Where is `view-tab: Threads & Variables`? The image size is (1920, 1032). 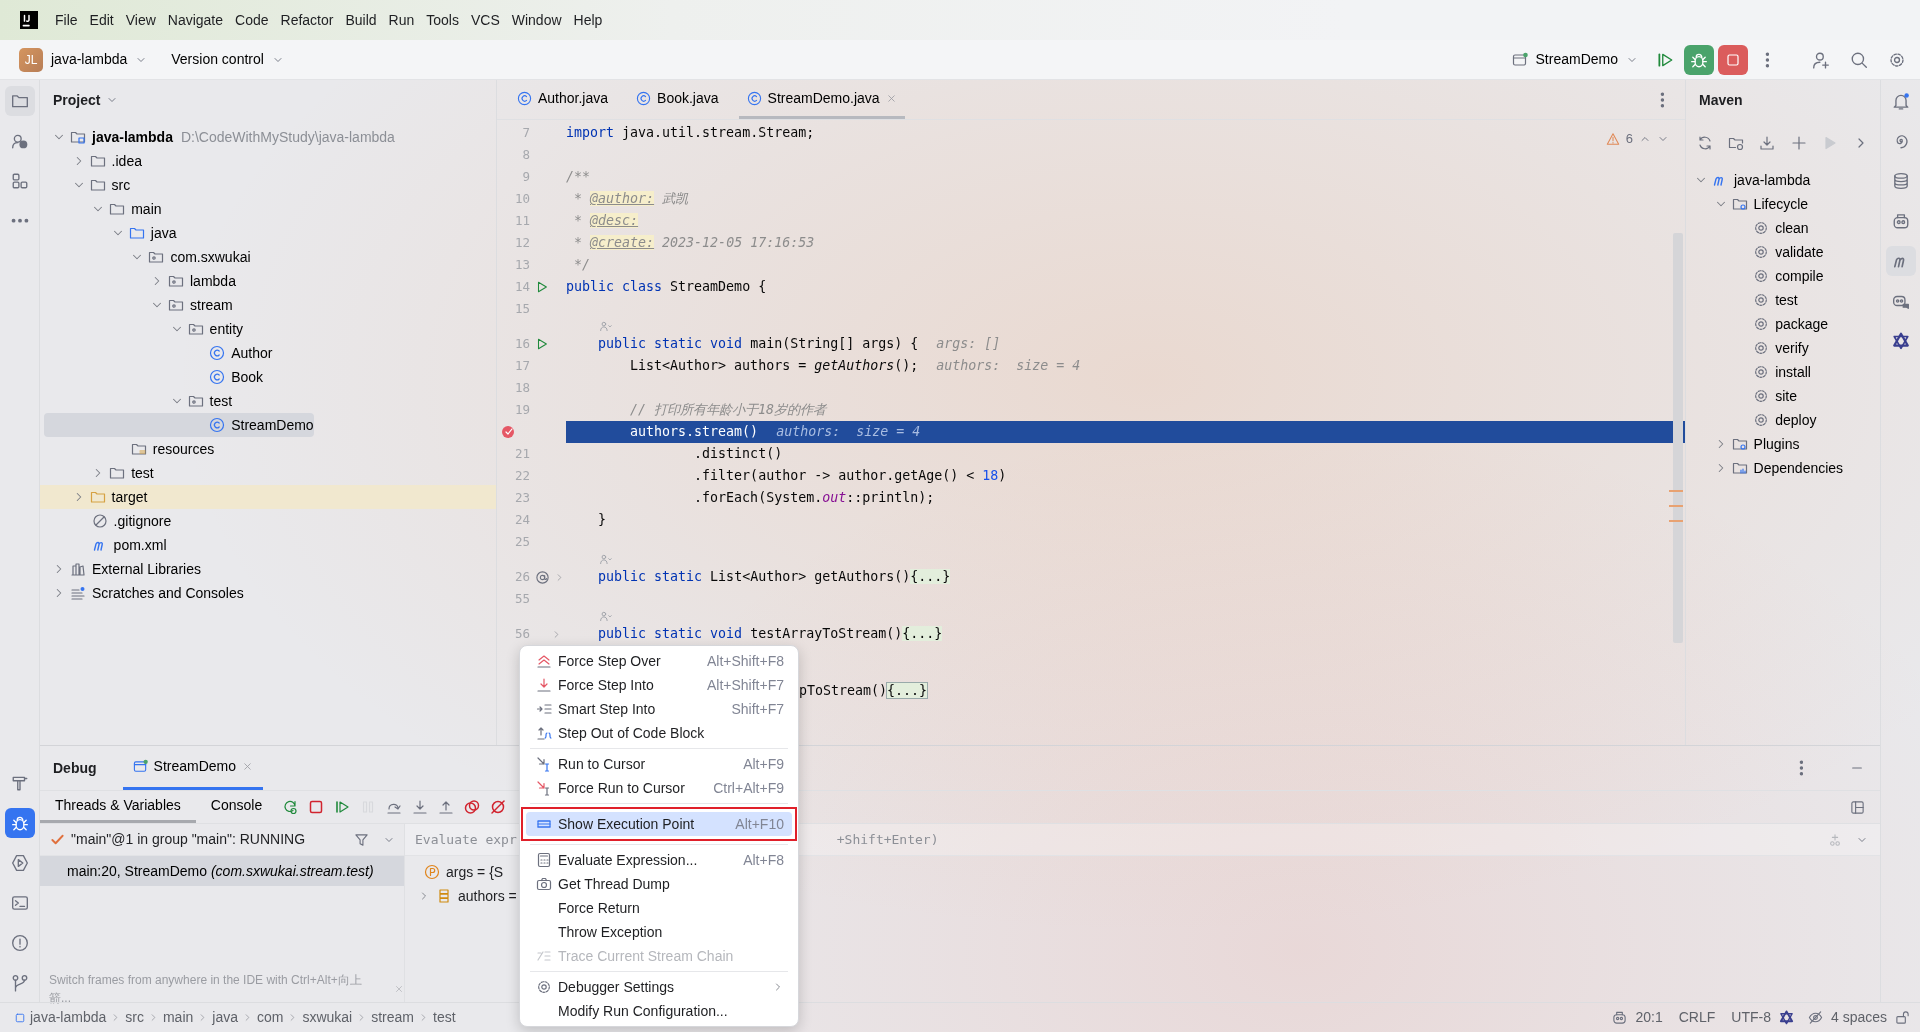
view-tab: Threads & Variables is located at coordinates (118, 807).